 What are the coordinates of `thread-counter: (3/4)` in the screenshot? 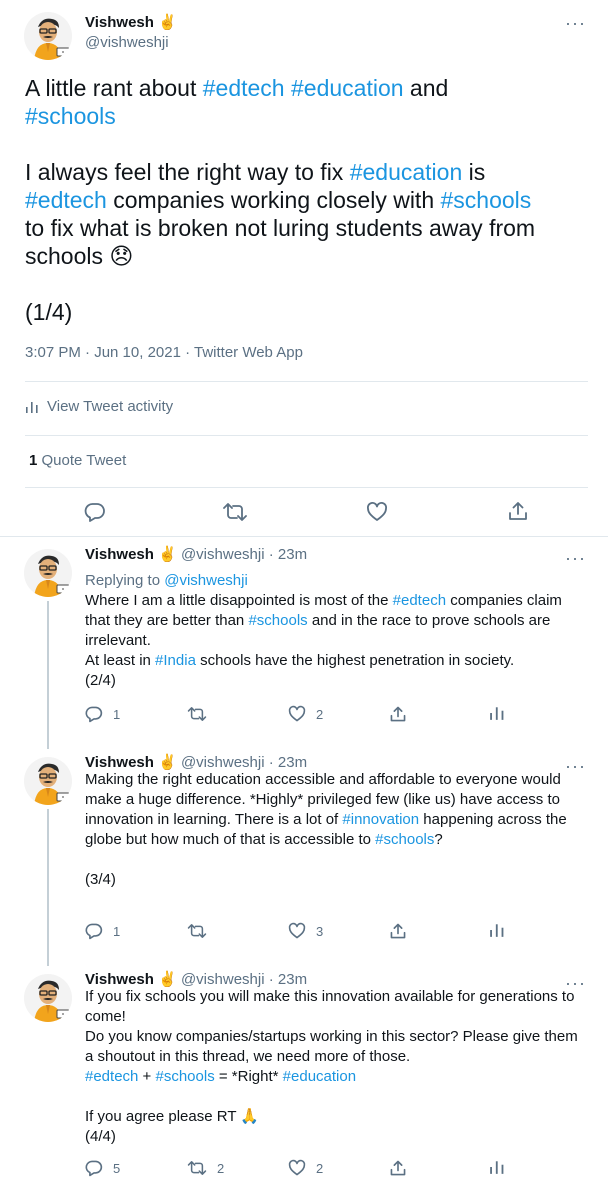 It's located at (100, 879).